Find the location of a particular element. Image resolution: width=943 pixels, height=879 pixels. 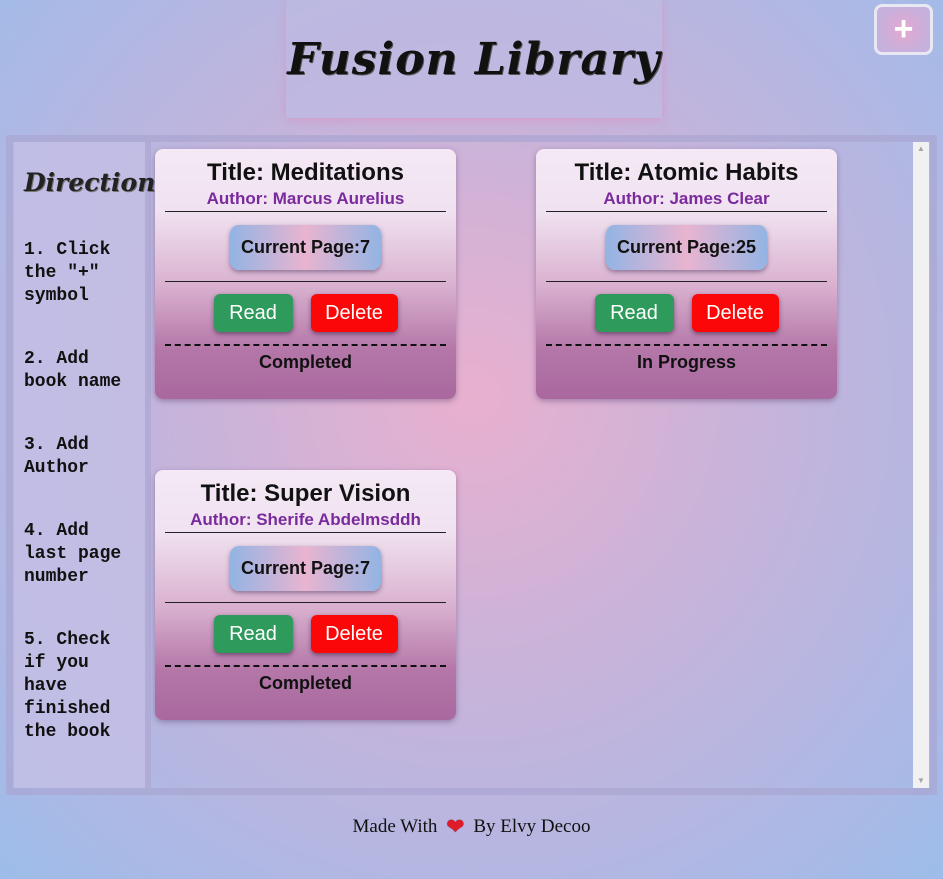

plus-icon: + is located at coordinates (903, 29).